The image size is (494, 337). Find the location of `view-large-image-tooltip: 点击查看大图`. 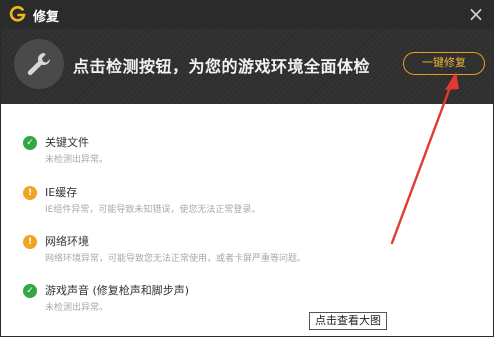

view-large-image-tooltip: 点击查看大图 is located at coordinates (348, 321).